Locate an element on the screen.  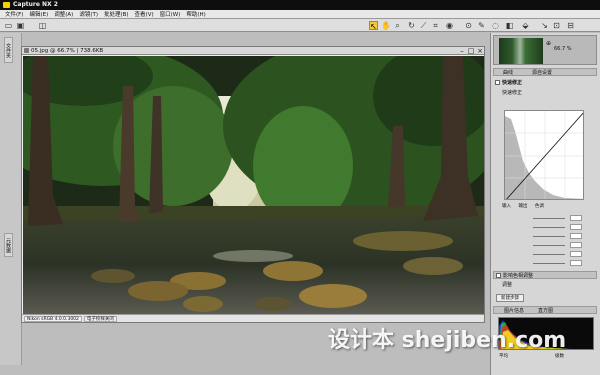
zoom-icon: ⌕ is located at coordinates (397, 25).